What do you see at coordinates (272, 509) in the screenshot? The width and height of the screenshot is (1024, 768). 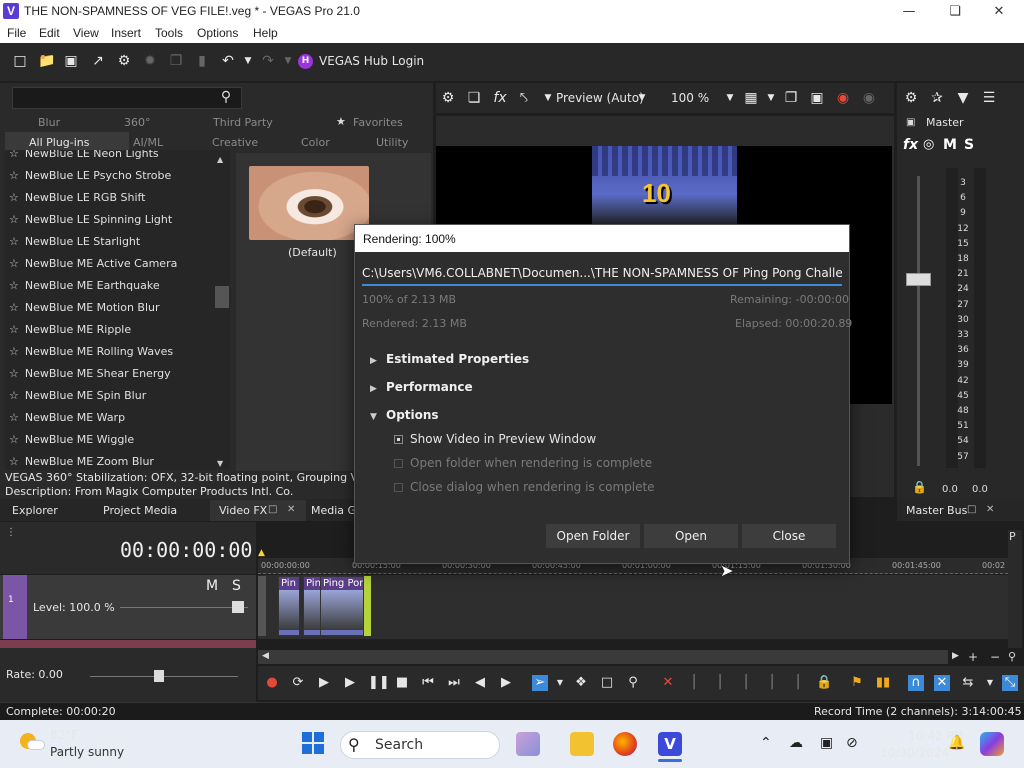 I see `undock-icon: □` at bounding box center [272, 509].